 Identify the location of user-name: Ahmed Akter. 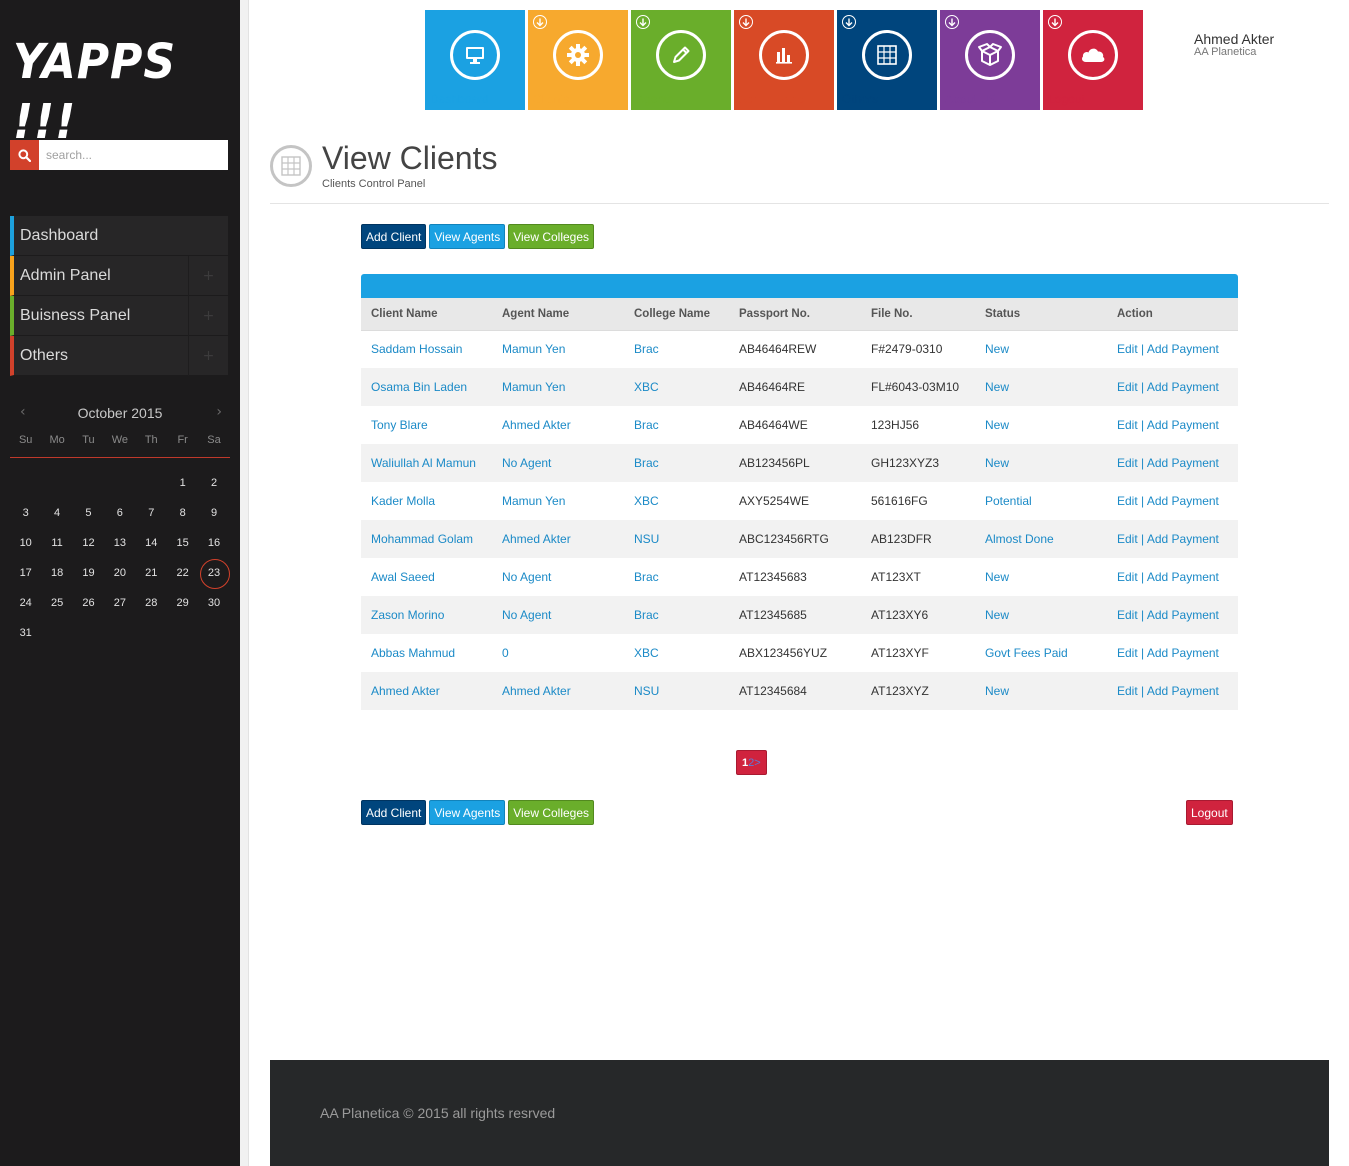
(1234, 39).